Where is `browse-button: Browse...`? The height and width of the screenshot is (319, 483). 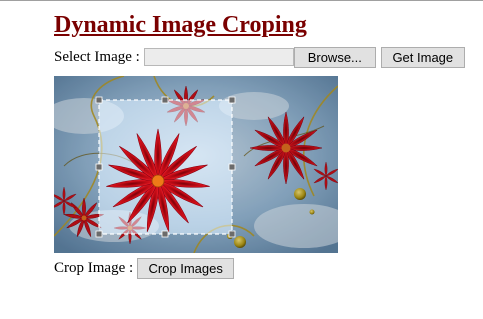 browse-button: Browse... is located at coordinates (334, 57).